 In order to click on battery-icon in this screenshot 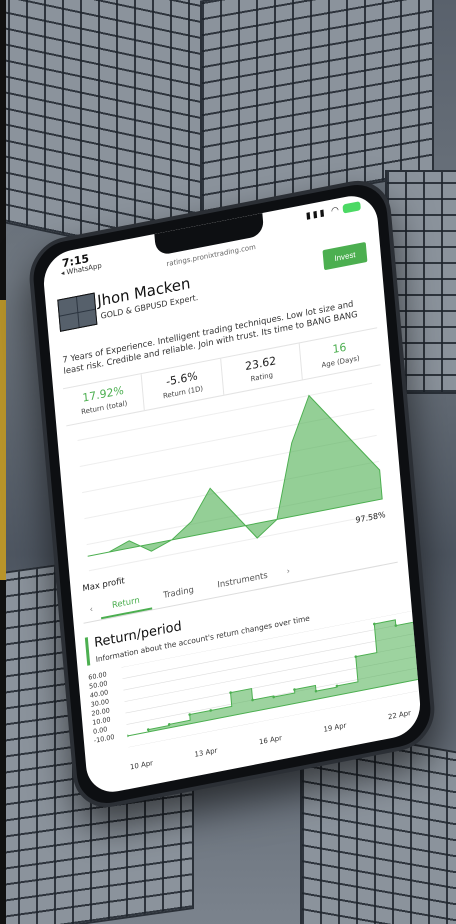, I will do `click(351, 207)`.